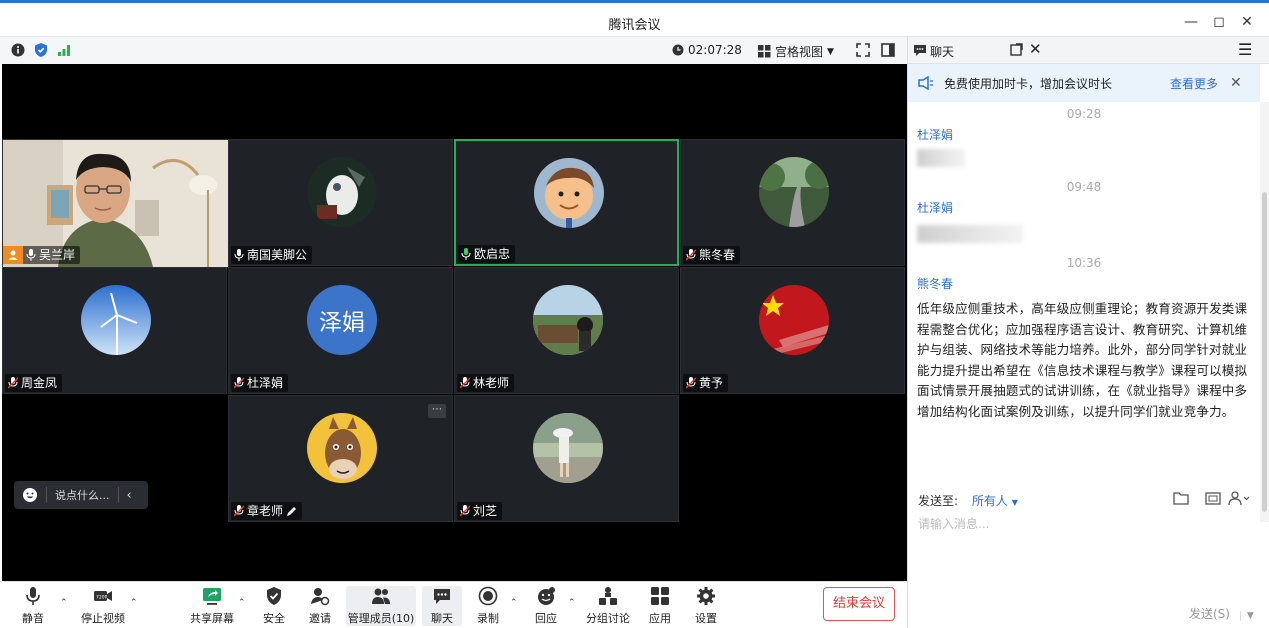  Describe the element at coordinates (1194, 83) in the screenshot. I see `see-more-link: 查看更多` at that location.